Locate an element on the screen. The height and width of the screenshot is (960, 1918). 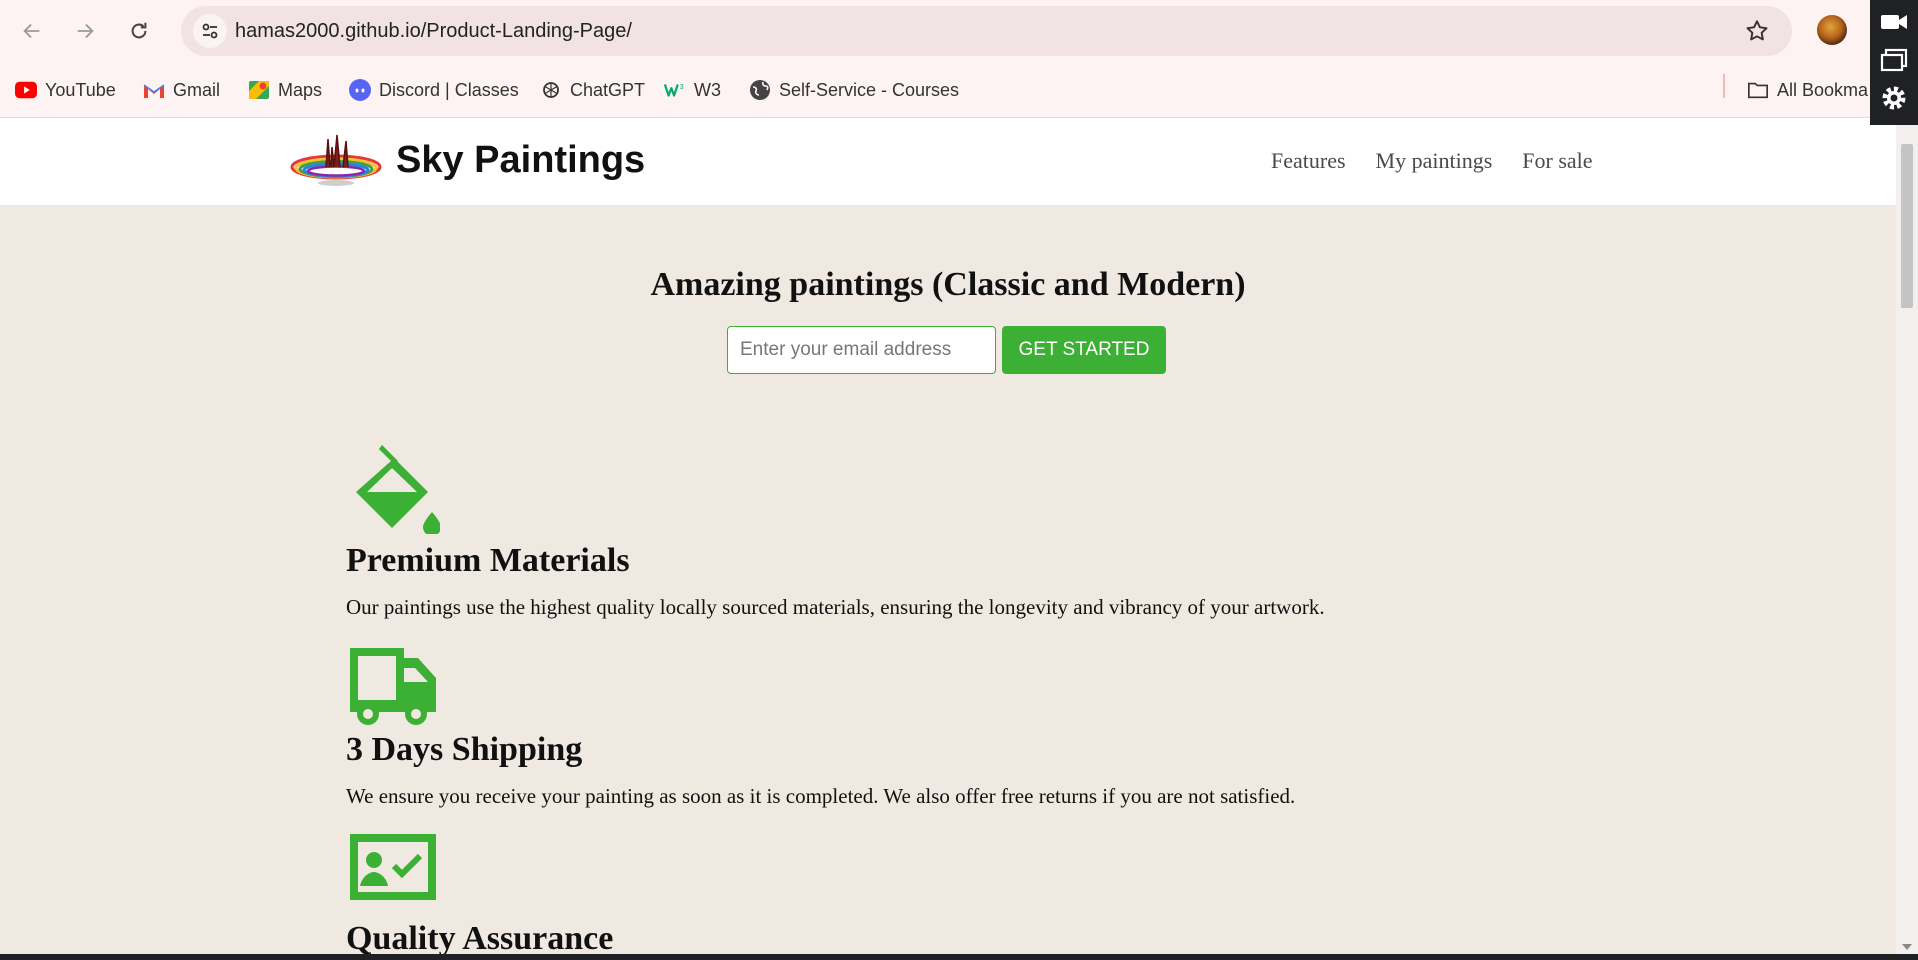
forward-button is located at coordinates (85, 31).